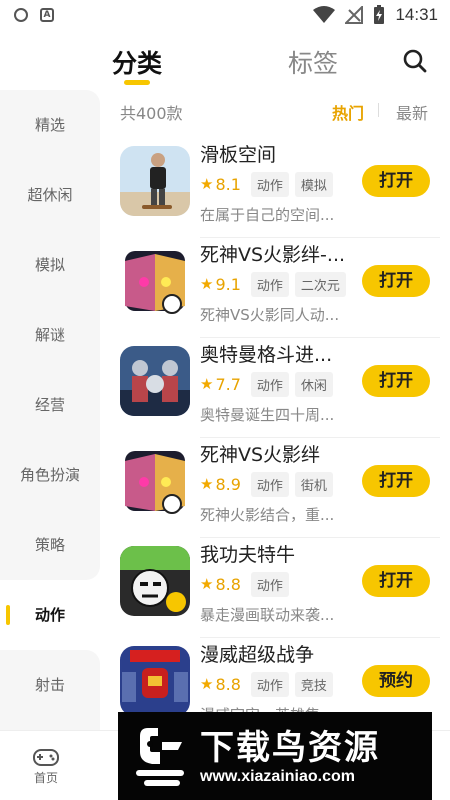  I want to click on game-row: 滑板空间 ★ 8.1 动作 模拟 在属于自己的空间... 打开, so click(280, 188).